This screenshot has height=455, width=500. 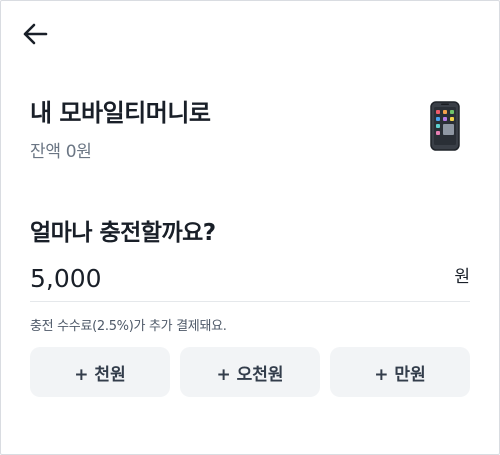 What do you see at coordinates (123, 233) in the screenshot?
I see `charge-question: 얼마나 충전할까요?` at bounding box center [123, 233].